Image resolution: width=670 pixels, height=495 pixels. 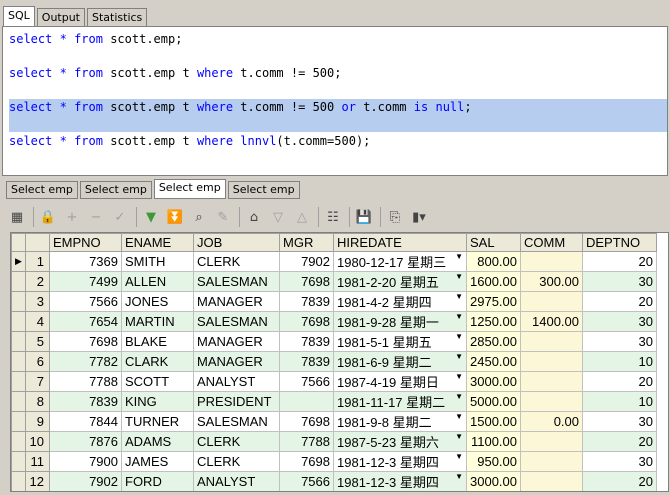 I want to click on result-tab-4: Select emp, so click(x=263, y=190).